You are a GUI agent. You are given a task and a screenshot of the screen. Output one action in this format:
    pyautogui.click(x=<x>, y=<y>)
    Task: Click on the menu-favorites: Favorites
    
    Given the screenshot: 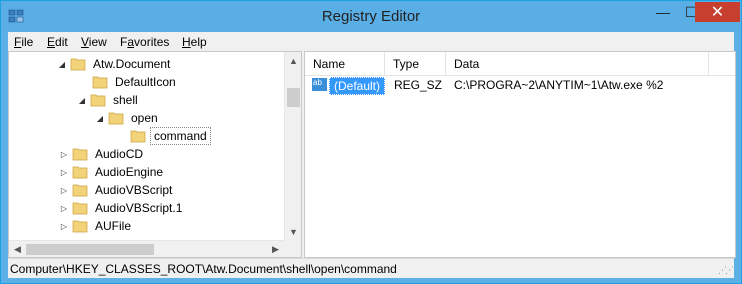 What is the action you would take?
    pyautogui.click(x=144, y=42)
    